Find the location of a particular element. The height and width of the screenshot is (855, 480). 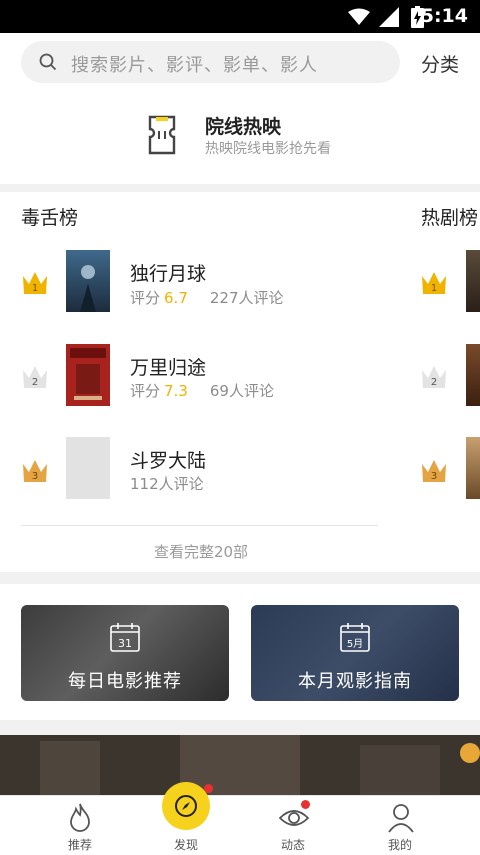

movie-title: 独行月球 is located at coordinates (168, 272).